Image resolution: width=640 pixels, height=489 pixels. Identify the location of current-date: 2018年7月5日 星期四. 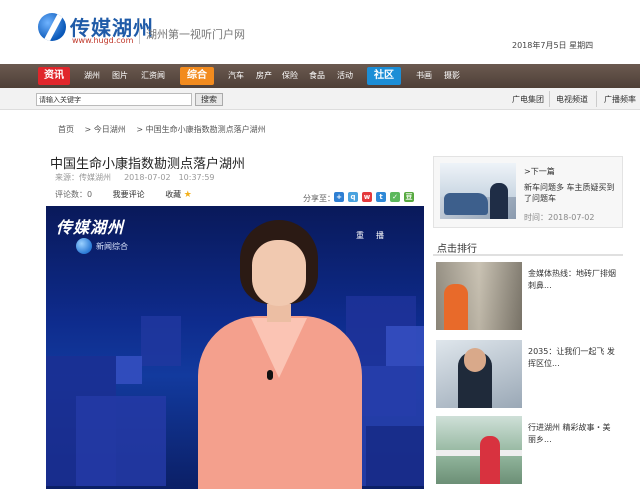
(553, 45).